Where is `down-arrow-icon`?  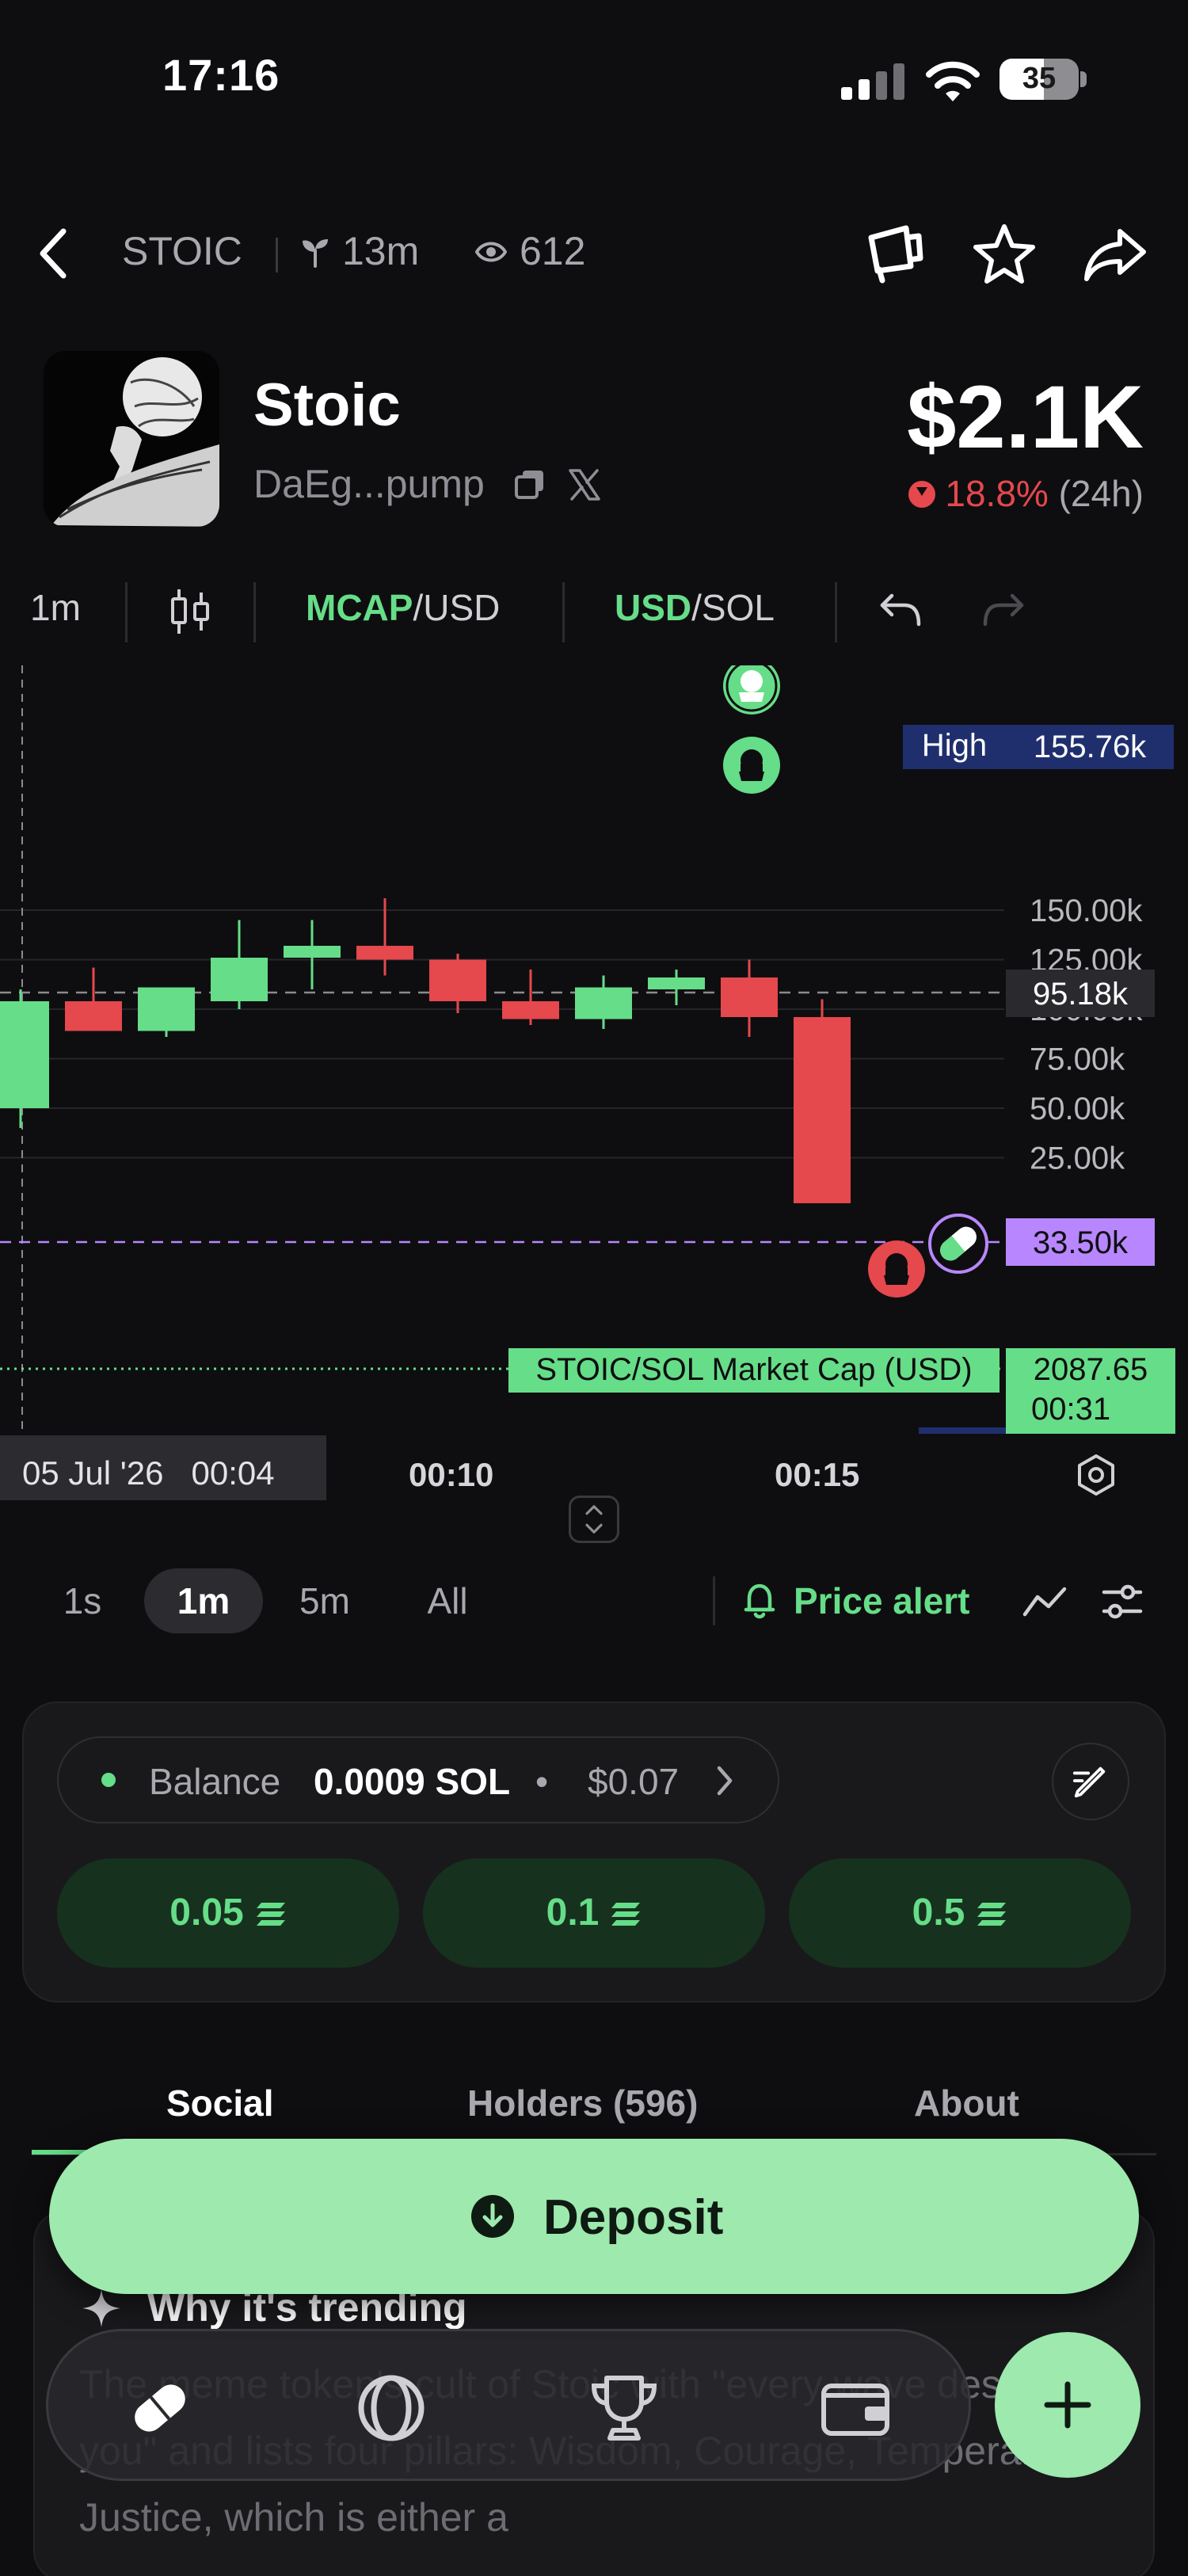
down-arrow-icon is located at coordinates (922, 494).